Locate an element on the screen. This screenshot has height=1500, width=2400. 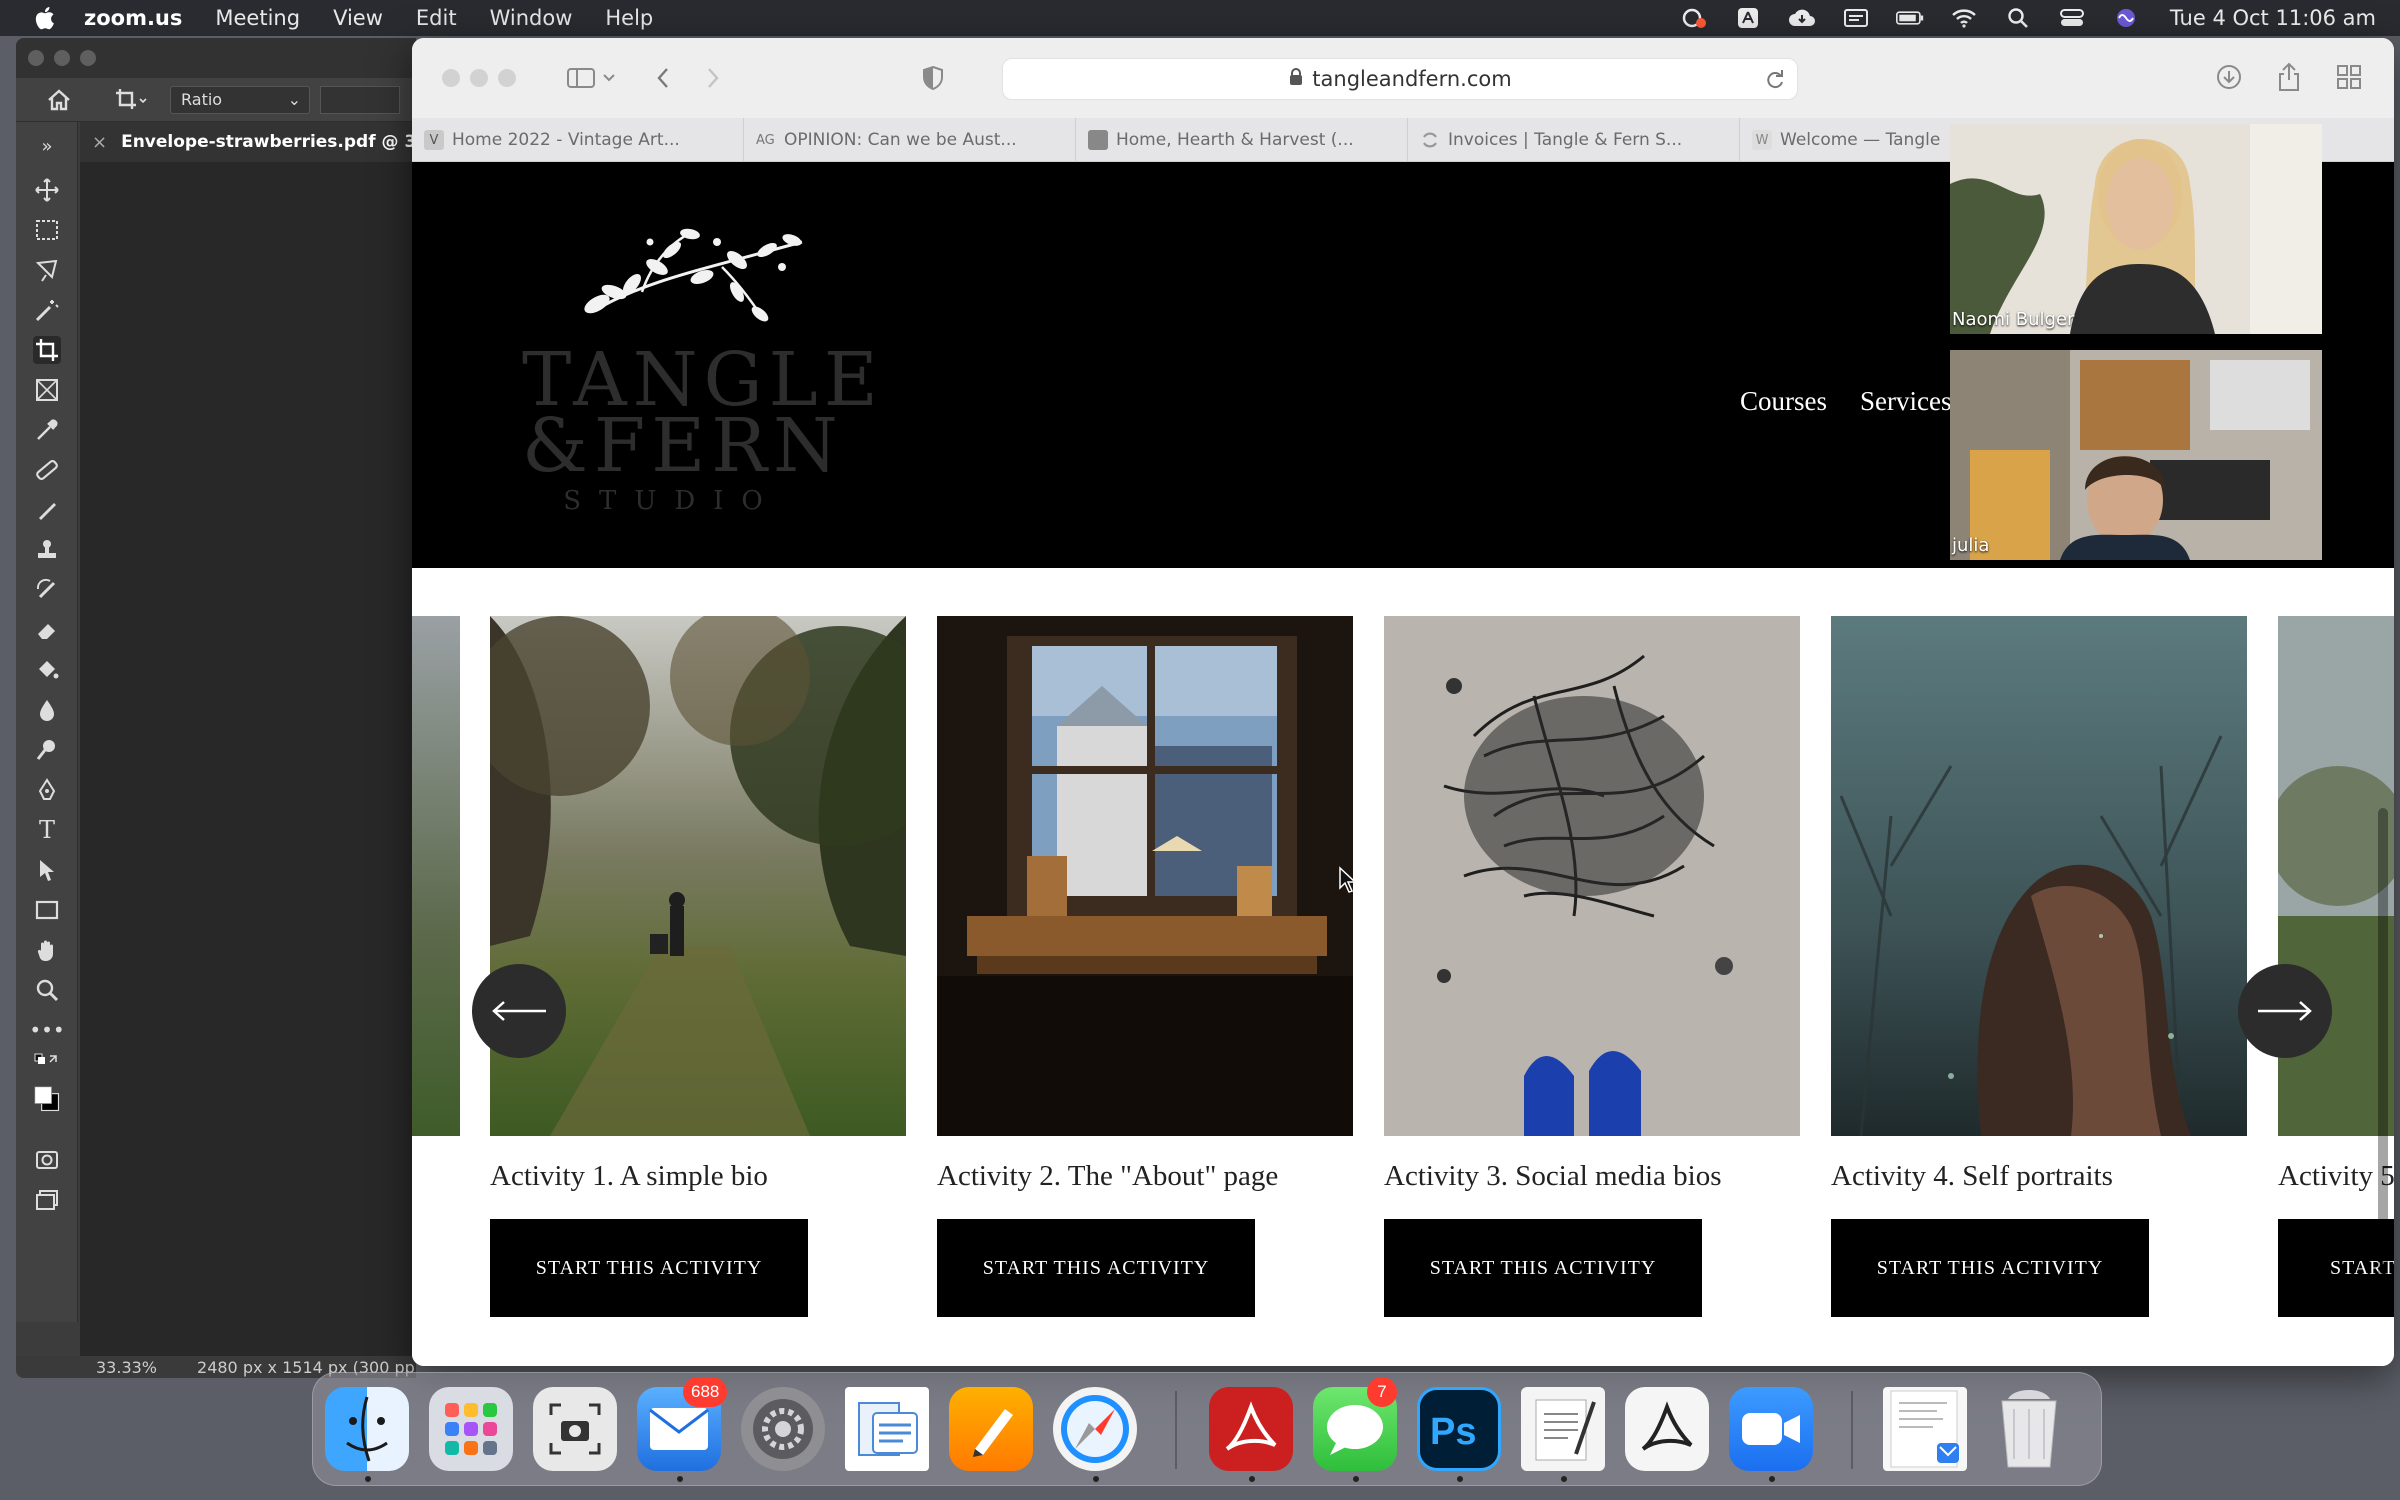
launchpad-icon is located at coordinates (471, 1429).